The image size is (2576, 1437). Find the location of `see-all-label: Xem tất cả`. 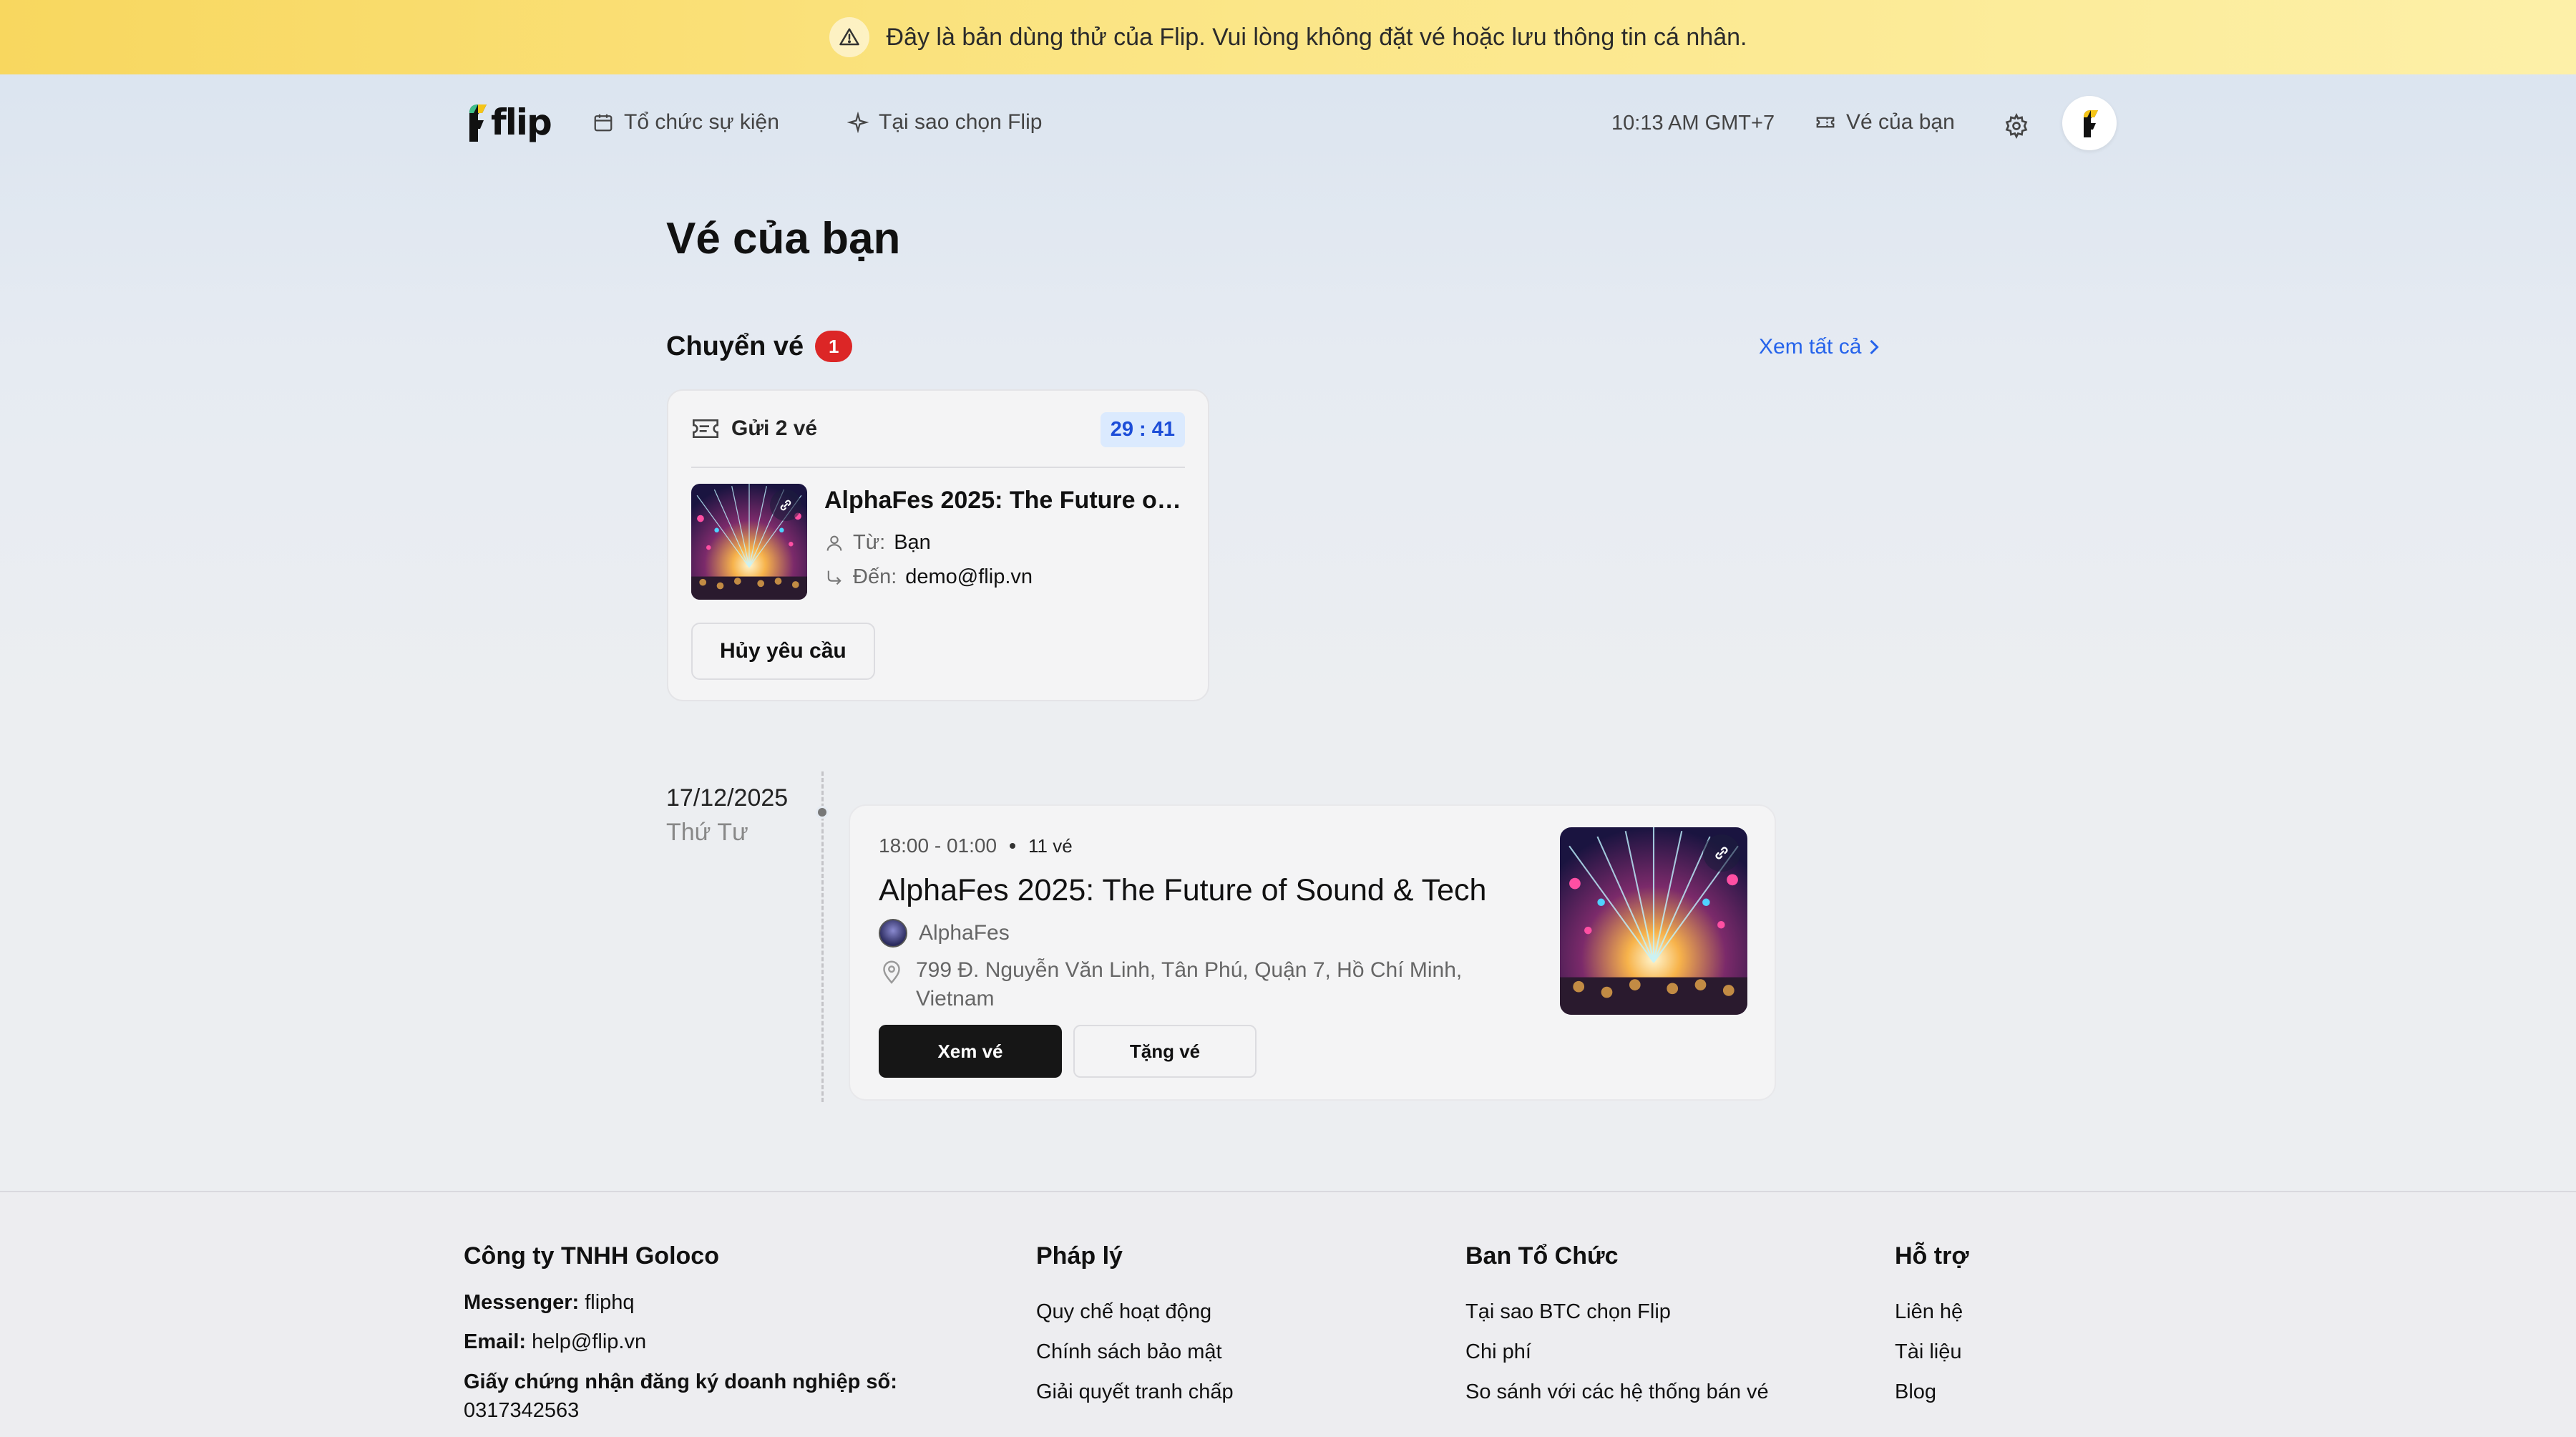

see-all-label: Xem tất cả is located at coordinates (1810, 347).